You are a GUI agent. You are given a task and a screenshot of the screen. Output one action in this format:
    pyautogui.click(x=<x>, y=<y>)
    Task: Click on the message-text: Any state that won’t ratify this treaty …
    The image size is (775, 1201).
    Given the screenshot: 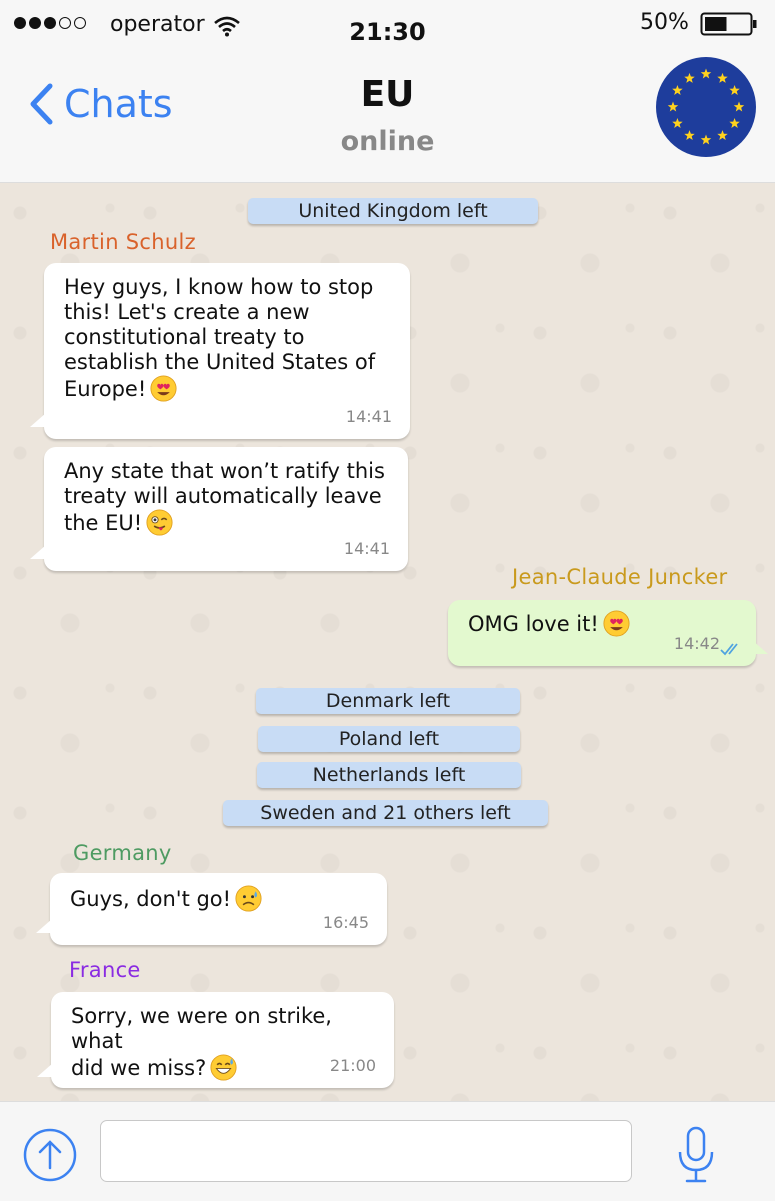 What is the action you would take?
    pyautogui.click(x=224, y=497)
    